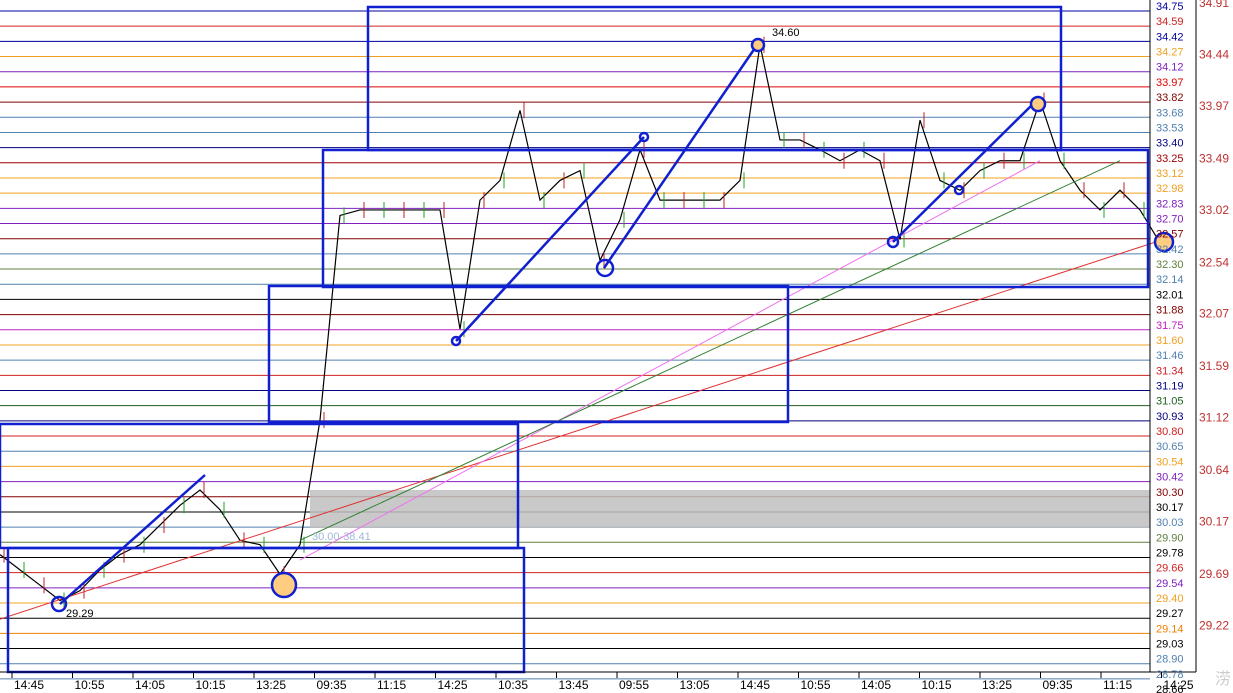 The height and width of the screenshot is (693, 1233). I want to click on y-tick-label: 29.22, so click(1214, 625).